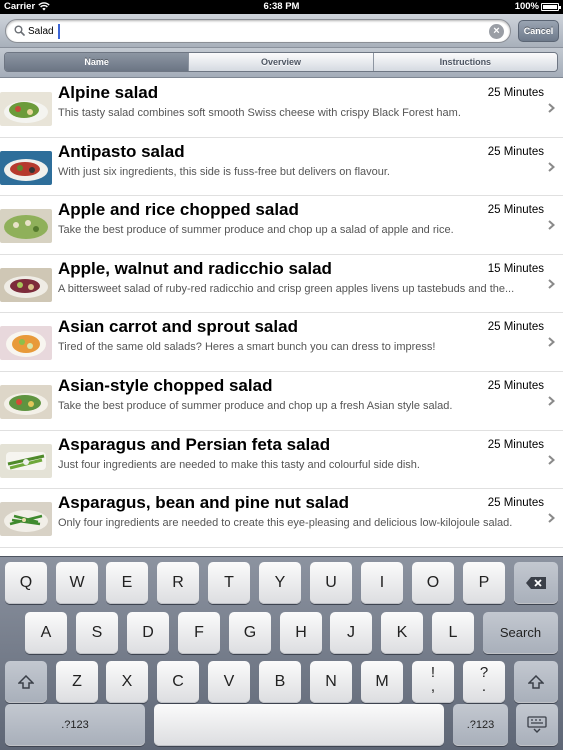 The image size is (563, 751). Describe the element at coordinates (382, 682) in the screenshot. I see `key-m: M` at that location.